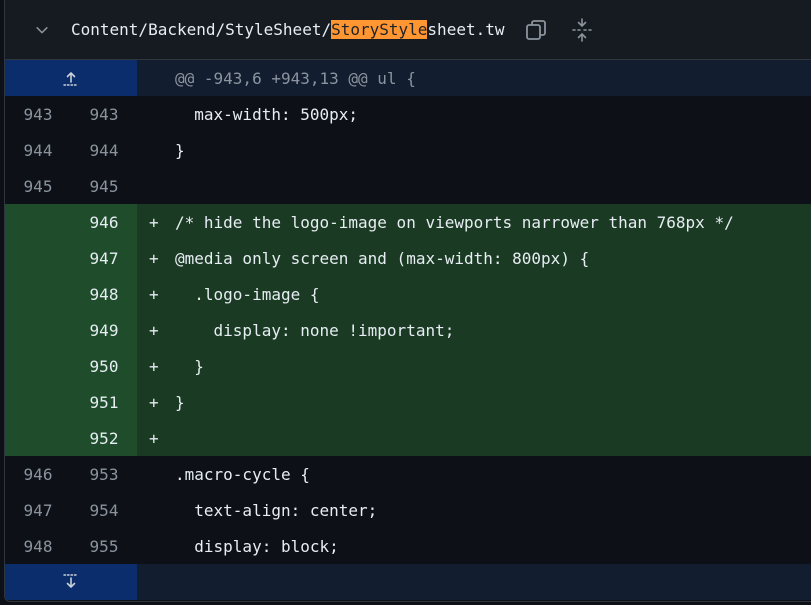 The height and width of the screenshot is (605, 811). Describe the element at coordinates (104, 474) in the screenshot. I see `new-line-number: 953` at that location.